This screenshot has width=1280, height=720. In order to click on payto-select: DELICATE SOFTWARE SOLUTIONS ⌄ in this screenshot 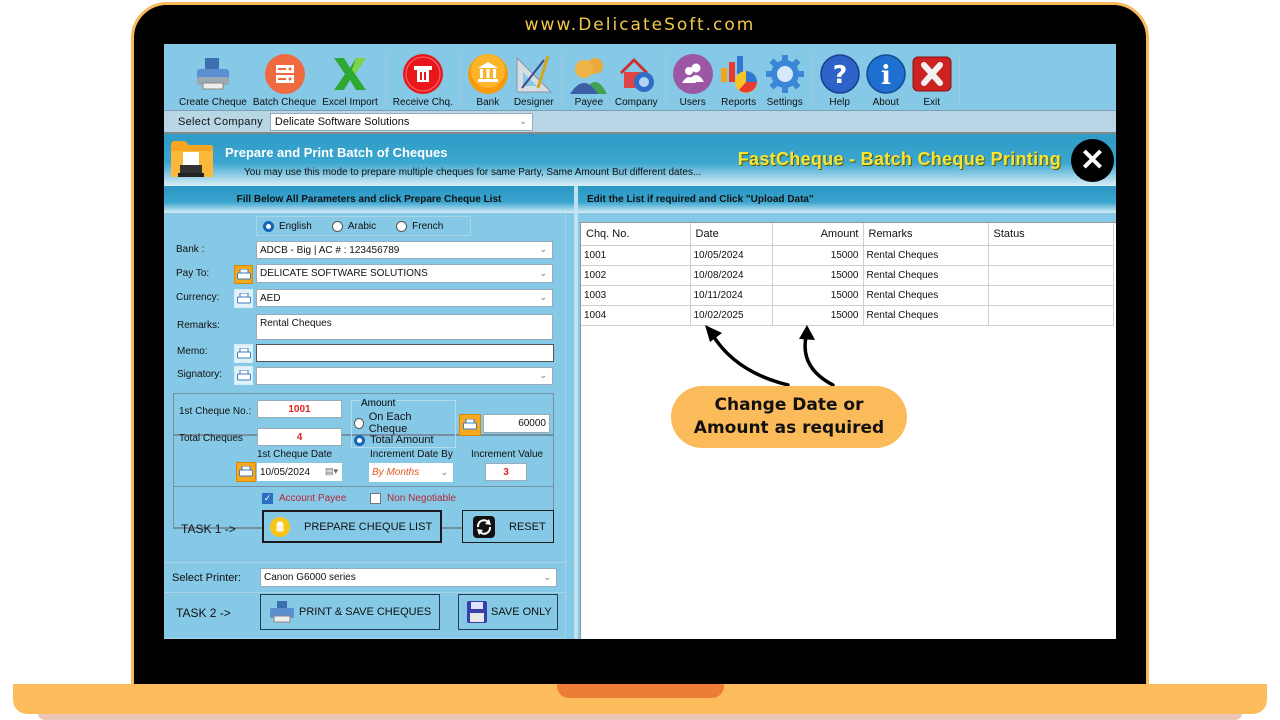, I will do `click(404, 273)`.